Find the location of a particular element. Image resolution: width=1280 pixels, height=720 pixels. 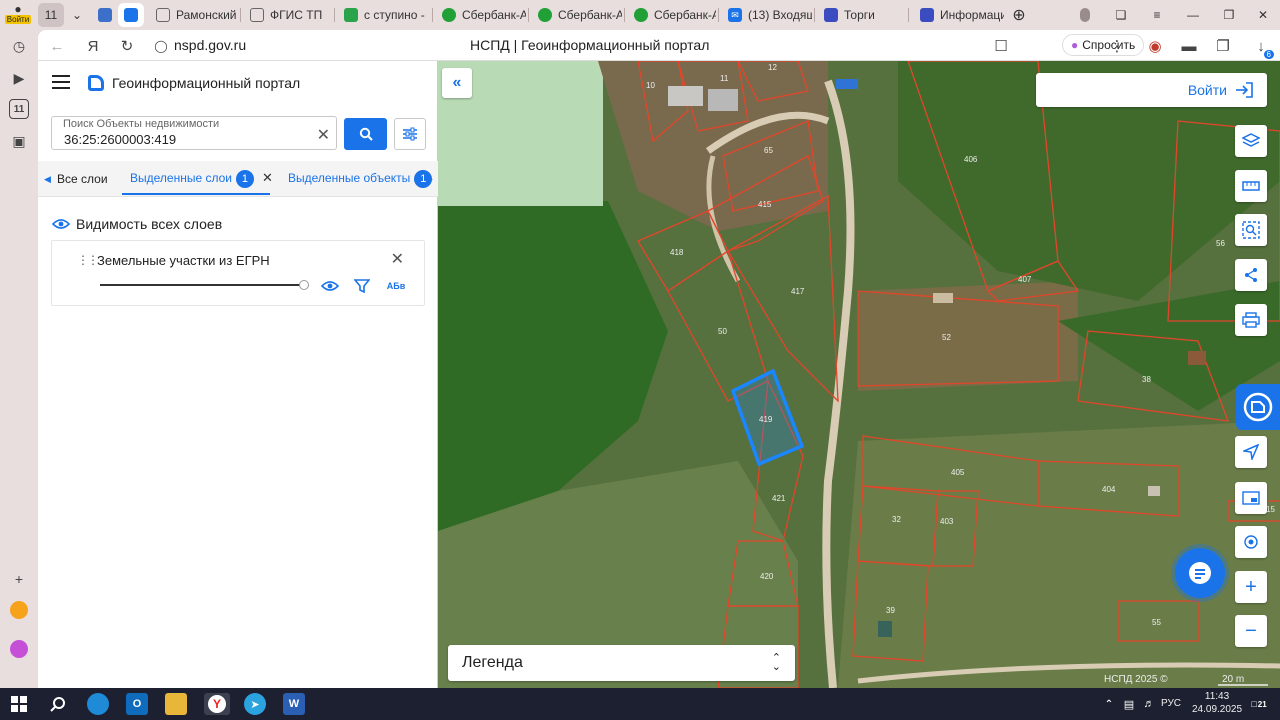

user-icon: ● is located at coordinates (18, 9).